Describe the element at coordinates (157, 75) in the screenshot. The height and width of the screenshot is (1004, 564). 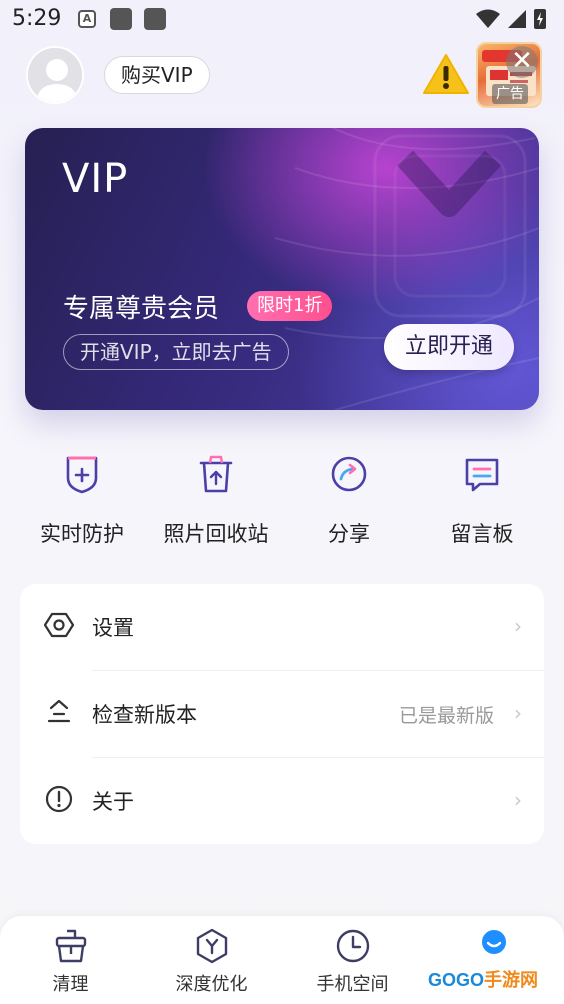
I see `buy-vip-button: 购买VIP` at that location.